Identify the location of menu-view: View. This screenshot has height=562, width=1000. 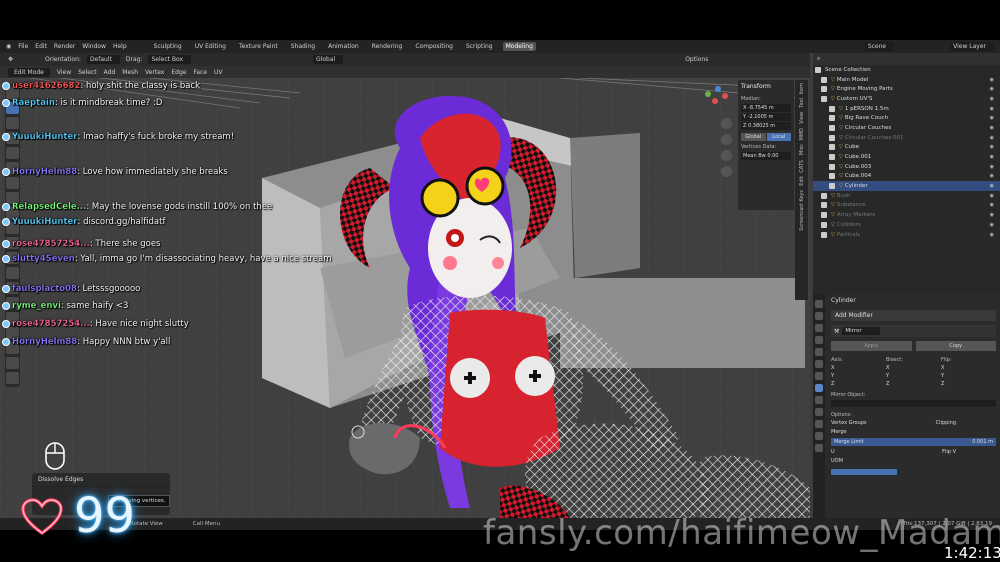
(64, 72).